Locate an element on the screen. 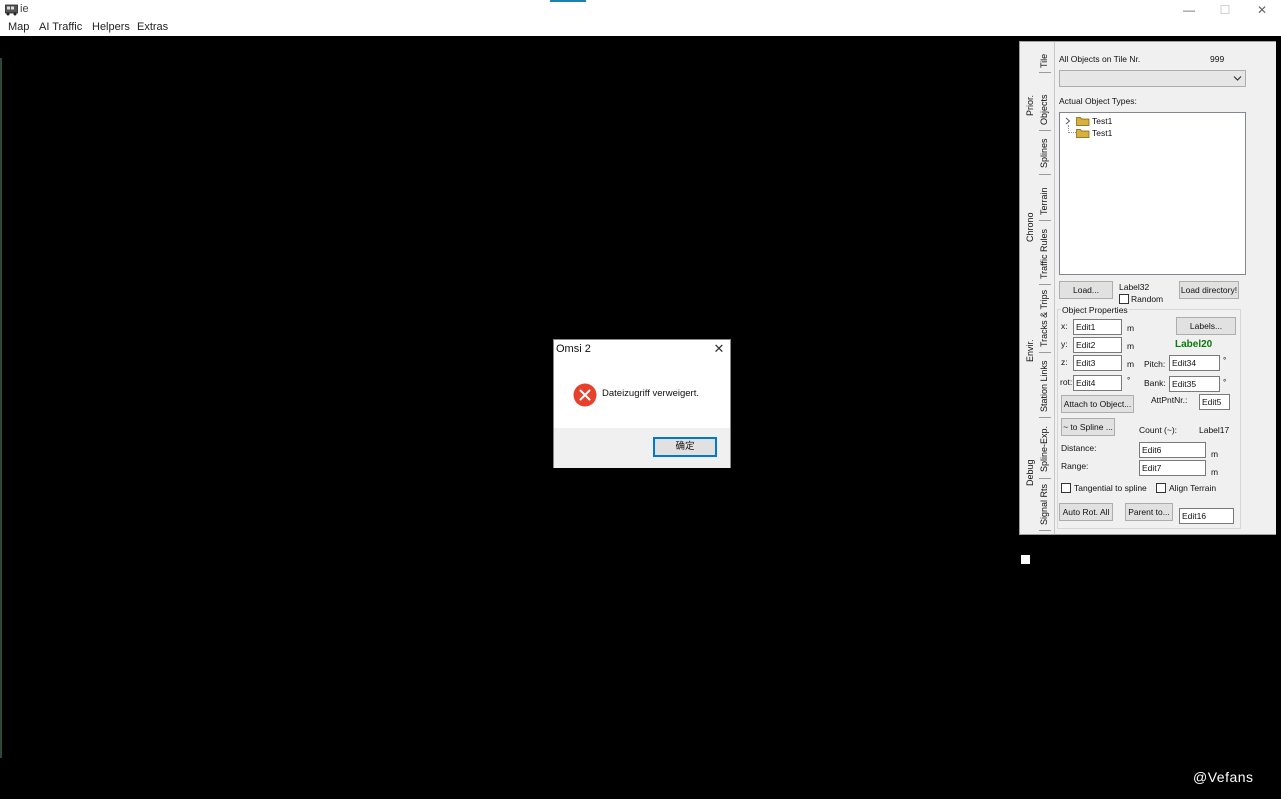  tile-number: 999 is located at coordinates (1217, 59).